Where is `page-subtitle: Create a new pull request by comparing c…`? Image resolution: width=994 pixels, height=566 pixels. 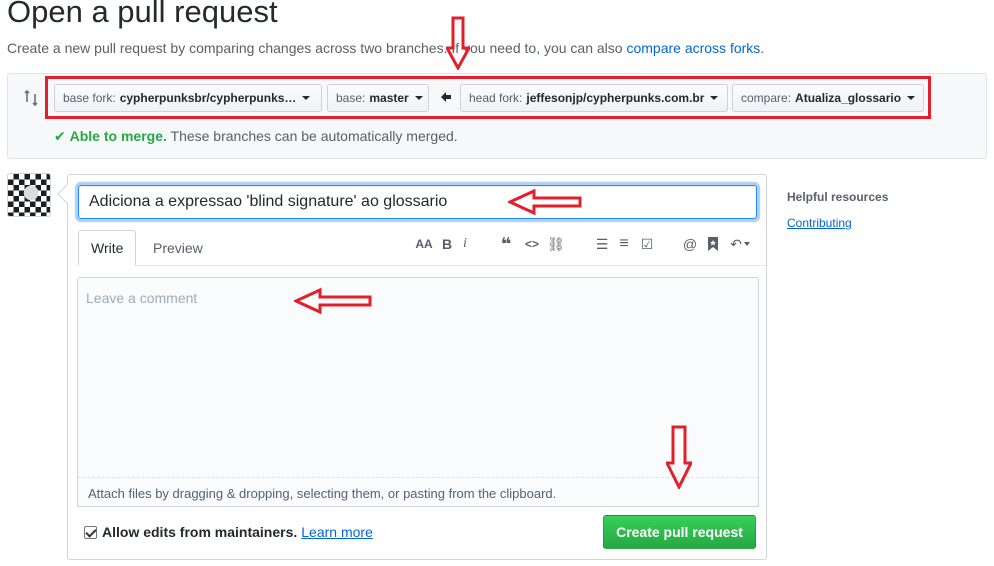 page-subtitle: Create a new pull request by comparing c… is located at coordinates (385, 48).